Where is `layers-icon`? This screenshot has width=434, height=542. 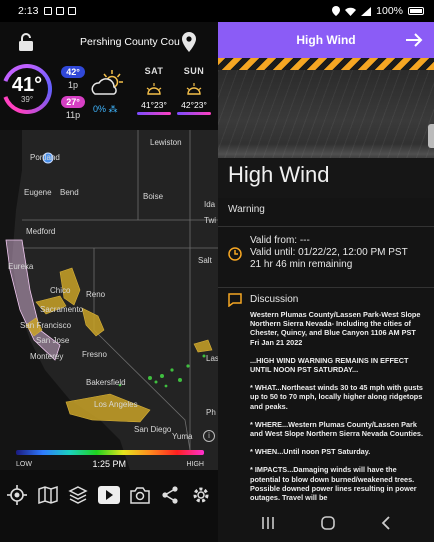 layers-icon is located at coordinates (78, 495).